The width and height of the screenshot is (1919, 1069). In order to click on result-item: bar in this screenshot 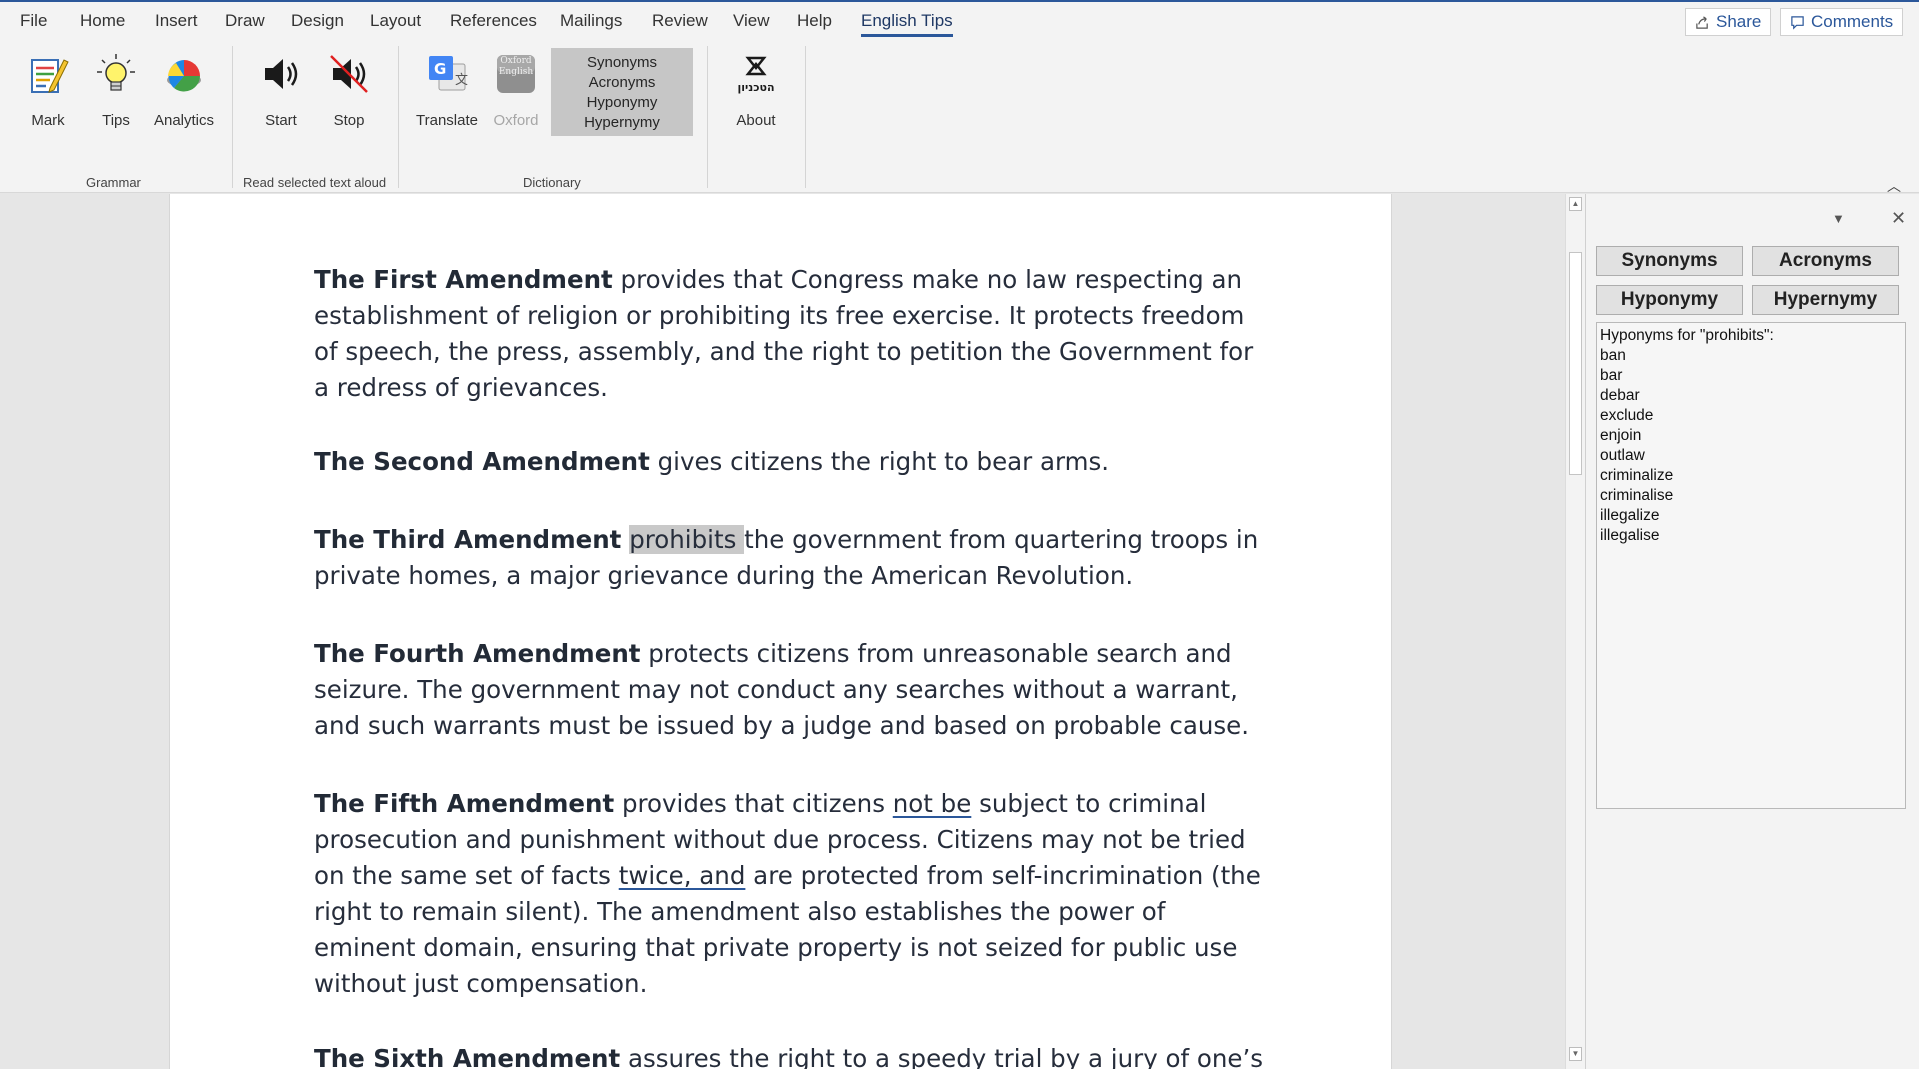, I will do `click(1611, 375)`.